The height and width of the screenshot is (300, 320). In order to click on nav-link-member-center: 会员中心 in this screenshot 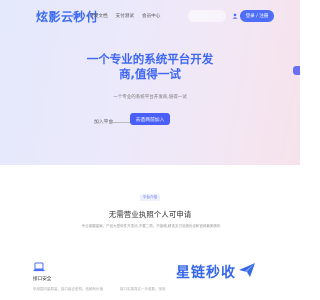, I will do `click(151, 16)`.